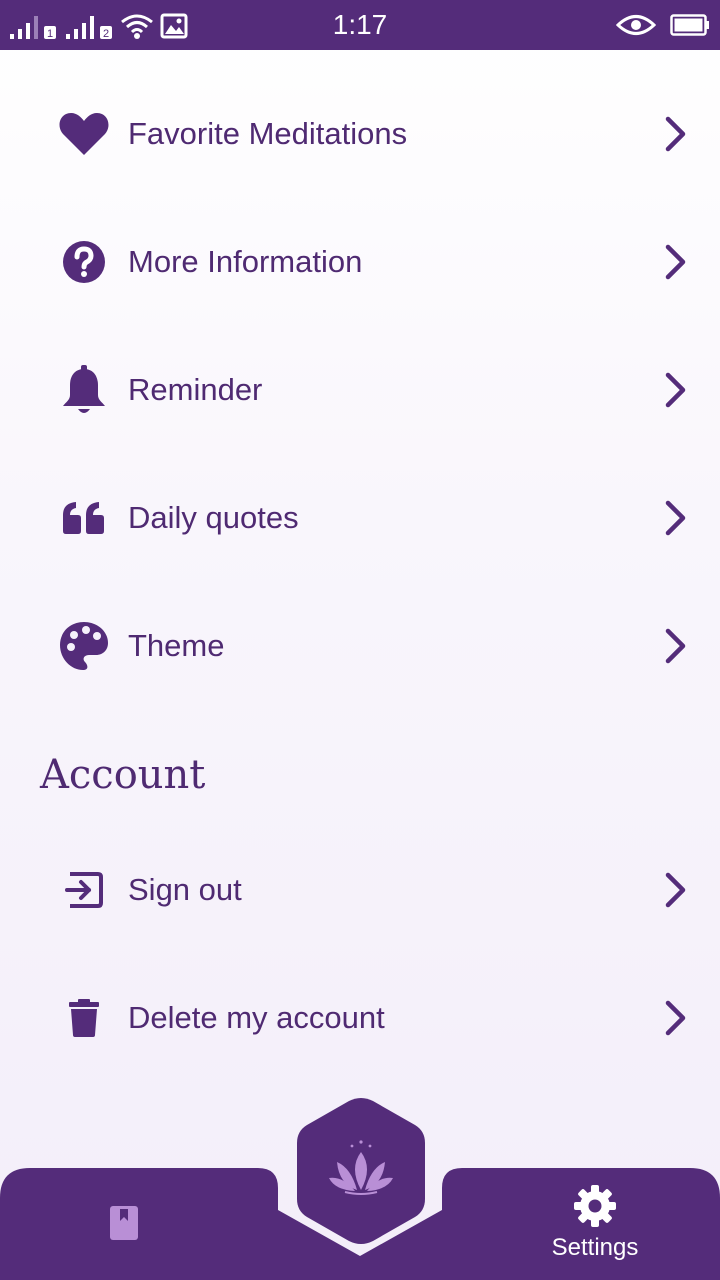  Describe the element at coordinates (84, 518) in the screenshot. I see `quote-icon` at that location.